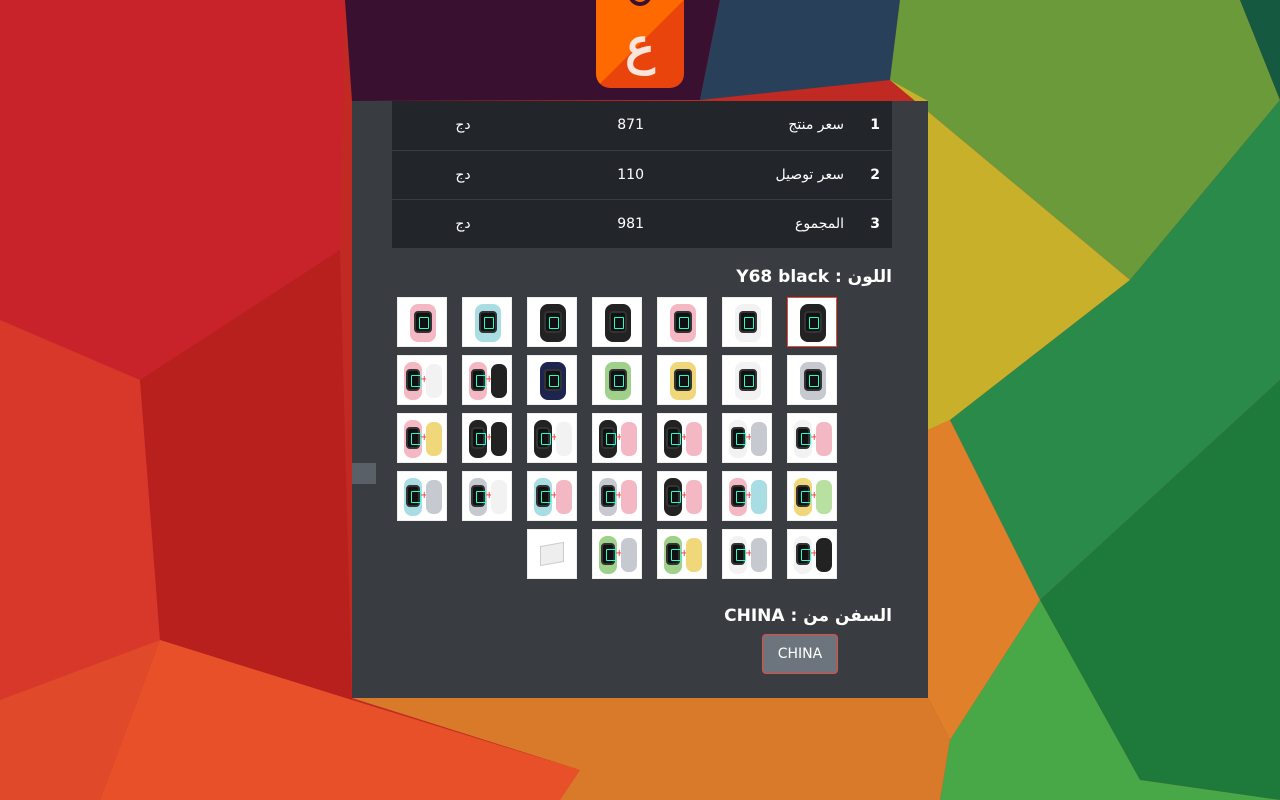 This screenshot has height=800, width=1280. What do you see at coordinates (640, 3) in the screenshot?
I see `logo-hook` at bounding box center [640, 3].